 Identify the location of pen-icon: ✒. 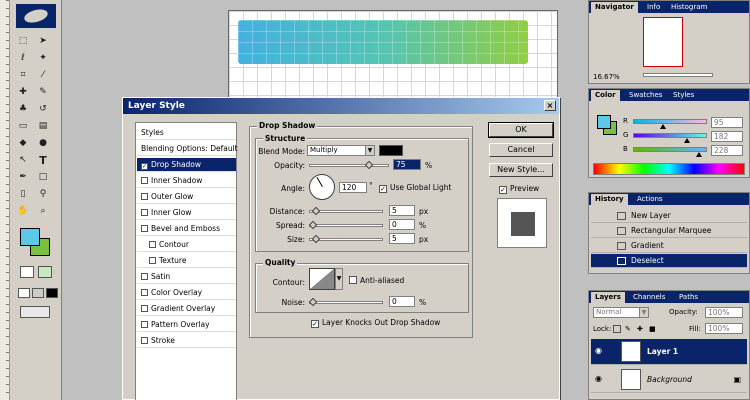
(23, 177).